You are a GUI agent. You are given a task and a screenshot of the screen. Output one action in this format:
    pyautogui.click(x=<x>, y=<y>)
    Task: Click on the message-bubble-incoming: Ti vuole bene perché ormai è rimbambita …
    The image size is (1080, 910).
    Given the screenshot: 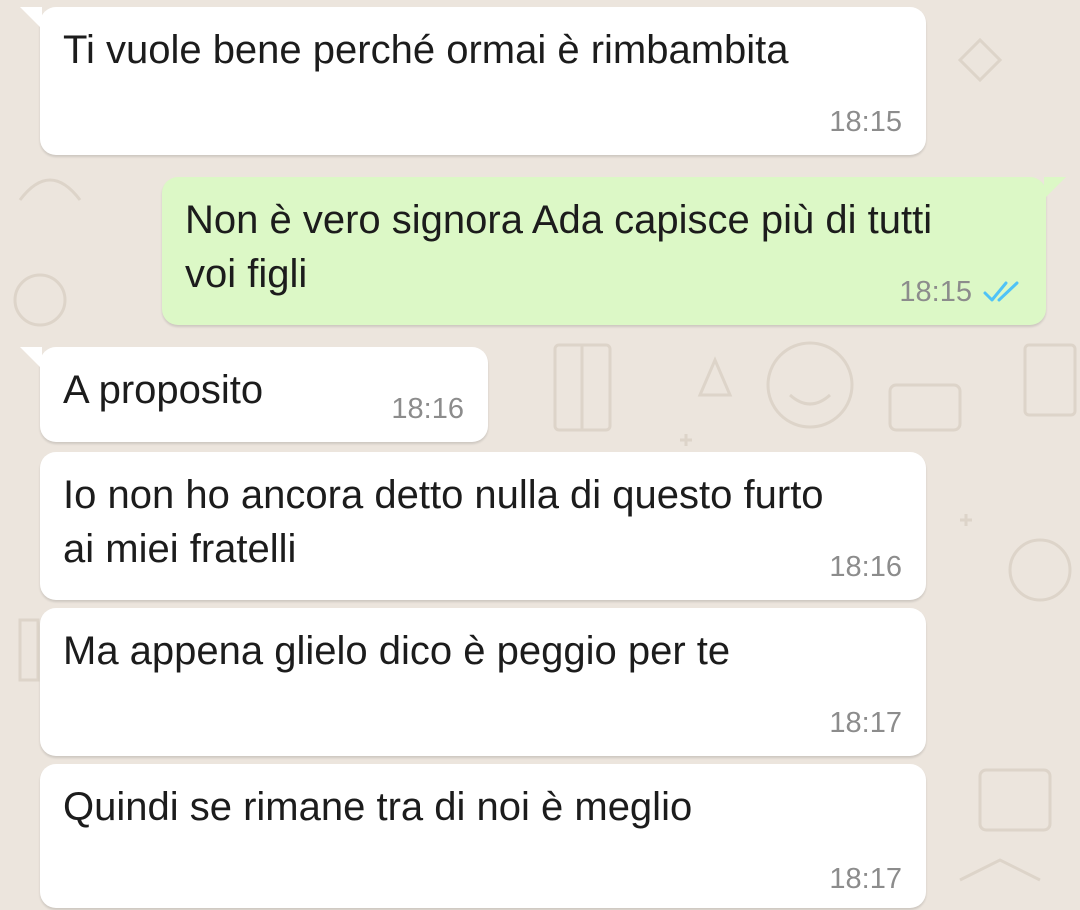 What is the action you would take?
    pyautogui.click(x=473, y=81)
    